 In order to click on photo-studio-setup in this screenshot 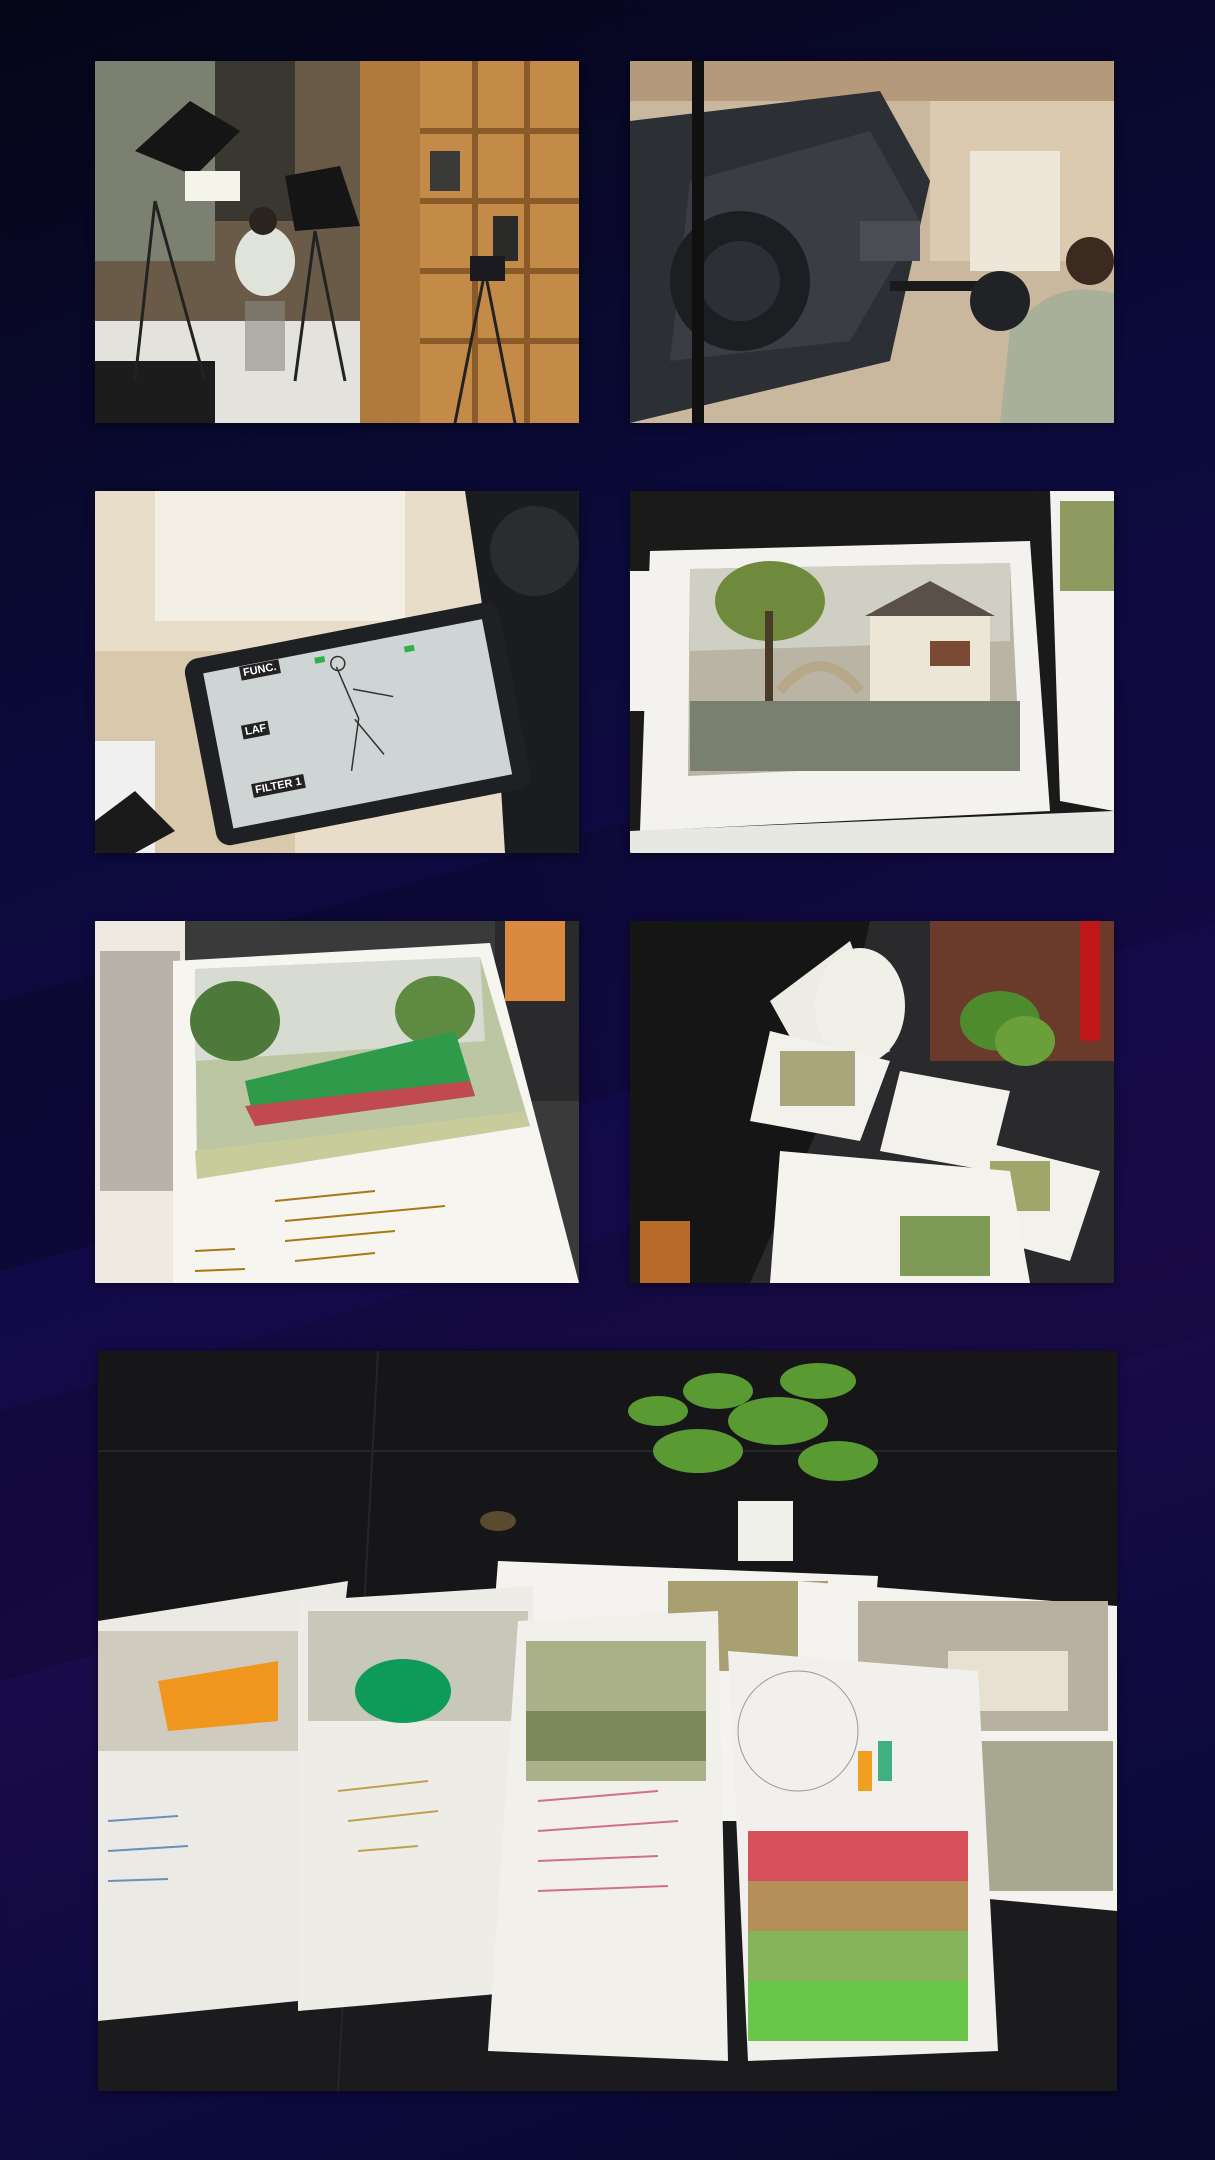, I will do `click(337, 242)`.